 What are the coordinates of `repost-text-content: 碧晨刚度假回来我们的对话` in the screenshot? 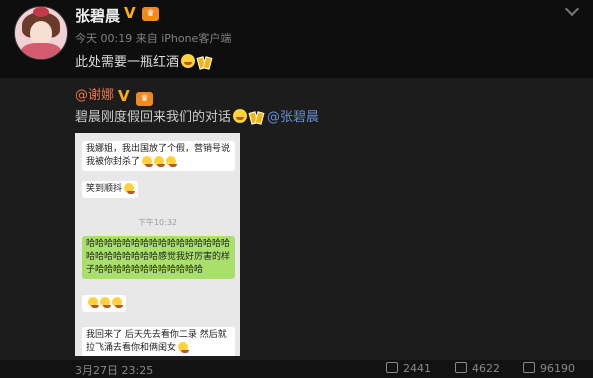 It's located at (153, 117).